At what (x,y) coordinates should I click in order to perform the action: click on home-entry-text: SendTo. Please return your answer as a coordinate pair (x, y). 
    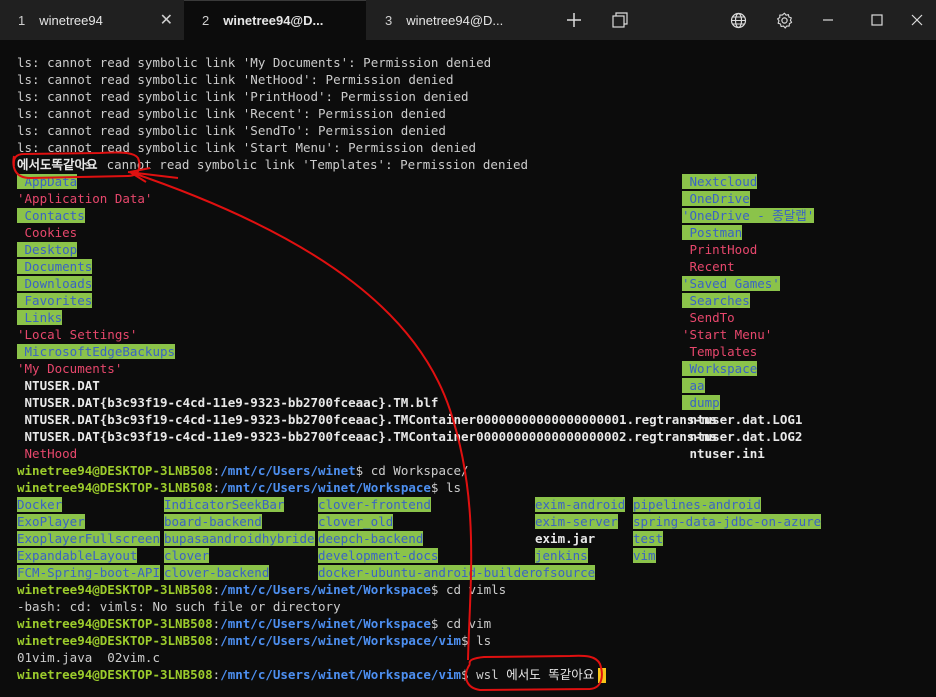
    Looking at the image, I should click on (708, 317).